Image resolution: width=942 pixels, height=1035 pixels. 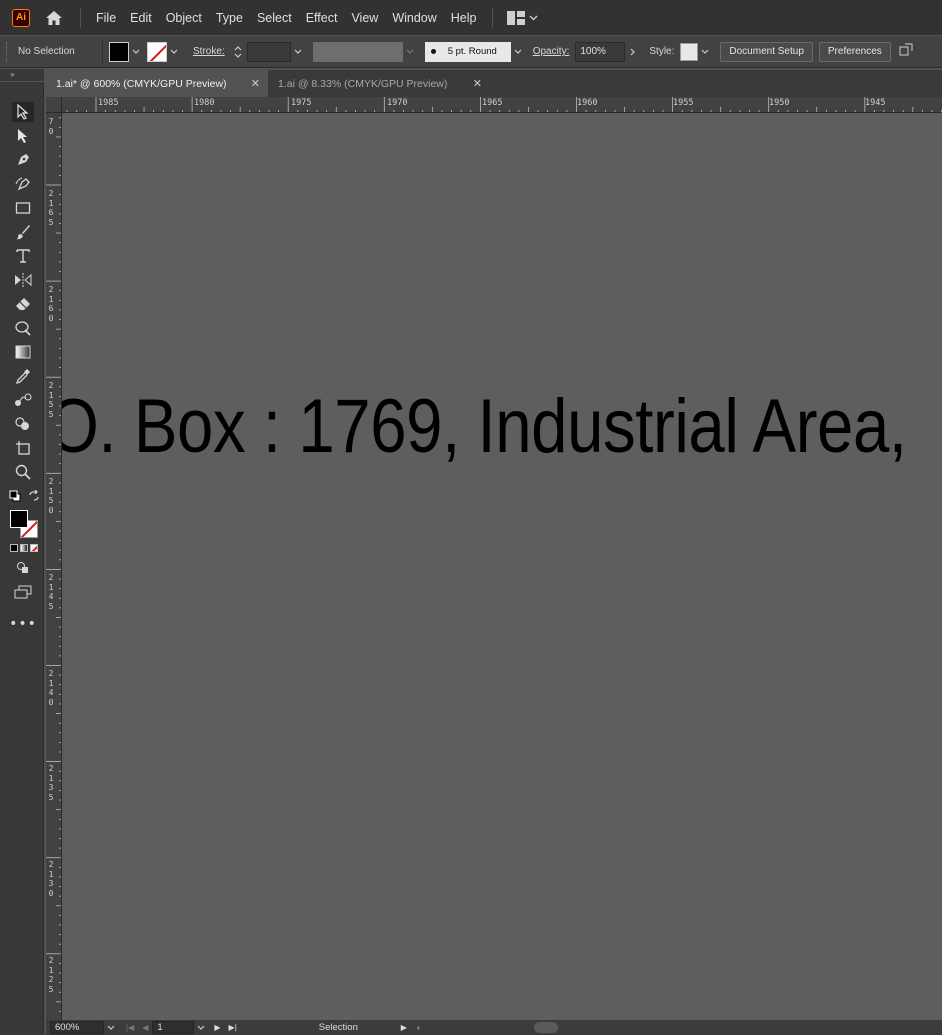 What do you see at coordinates (46, 51) in the screenshot?
I see `selection-status: No Selection` at bounding box center [46, 51].